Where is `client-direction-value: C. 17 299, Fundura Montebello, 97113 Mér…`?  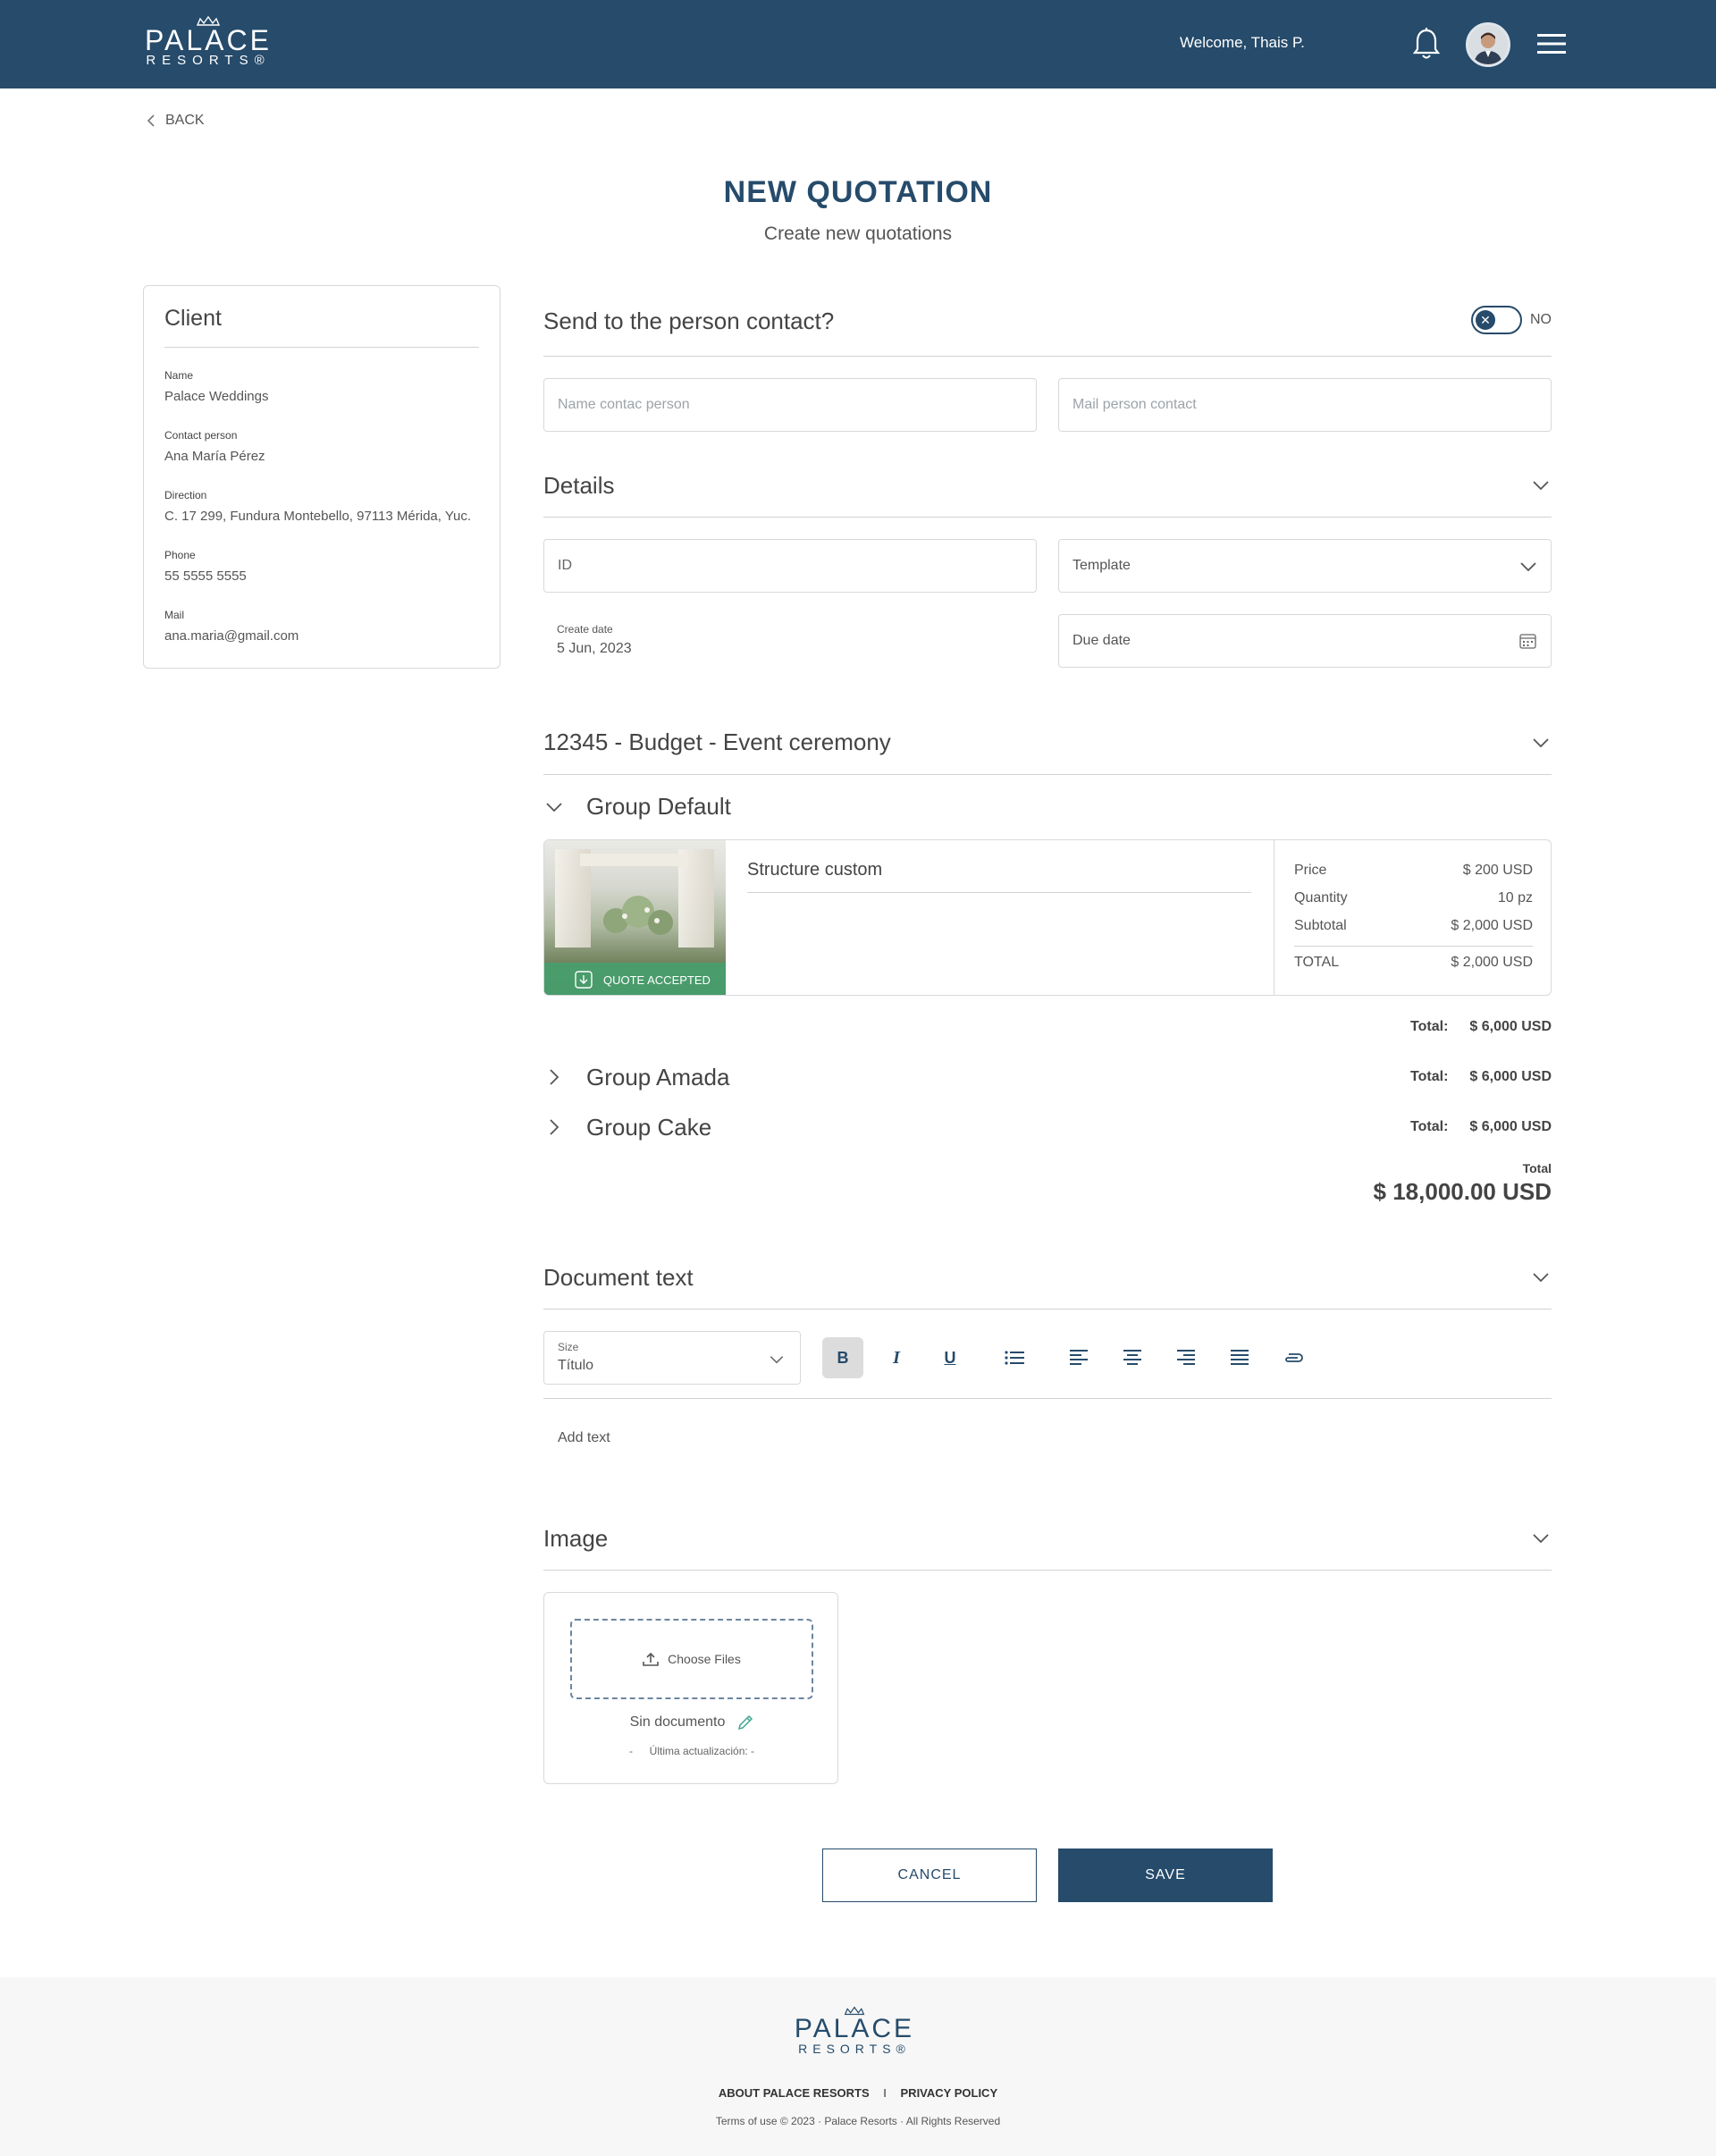
client-direction-value: C. 17 299, Fundura Montebello, 97113 Mér… is located at coordinates (318, 517).